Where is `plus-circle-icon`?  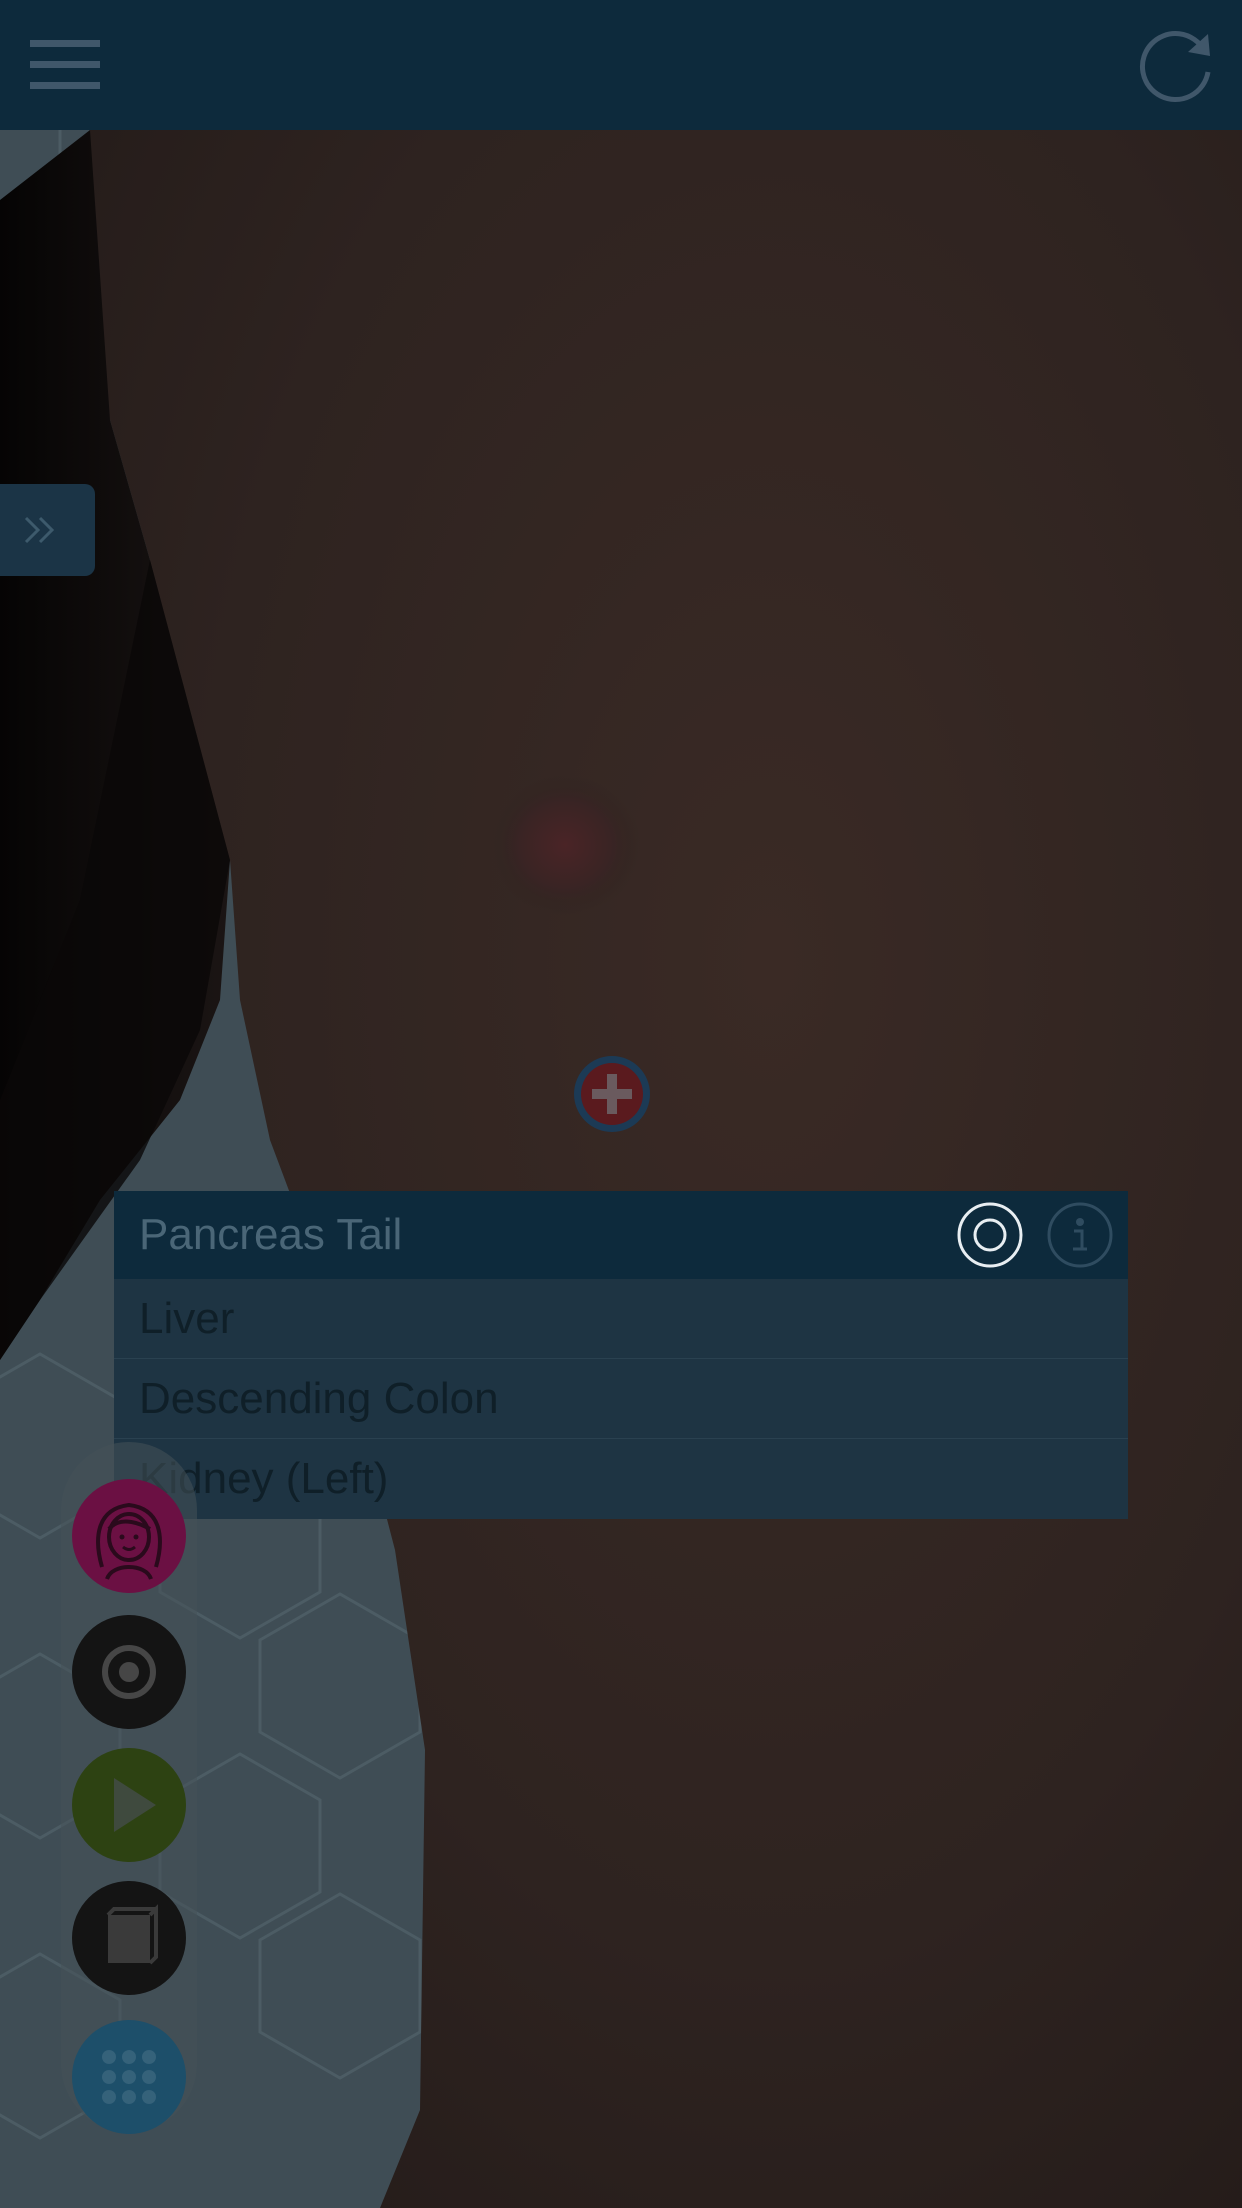
plus-circle-icon is located at coordinates (612, 1094).